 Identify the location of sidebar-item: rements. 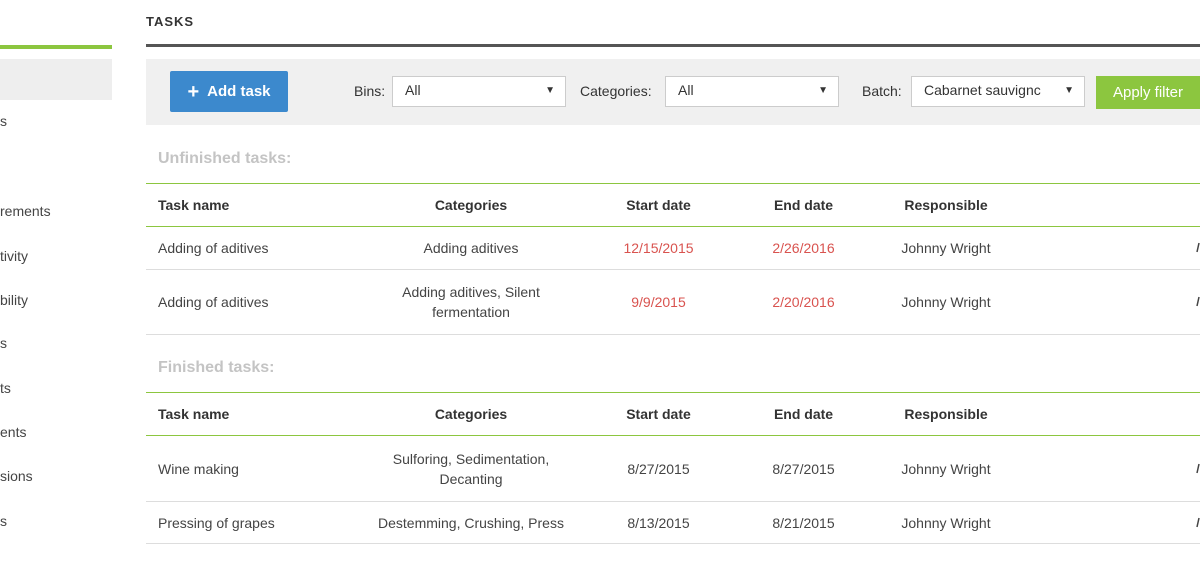
(25, 211).